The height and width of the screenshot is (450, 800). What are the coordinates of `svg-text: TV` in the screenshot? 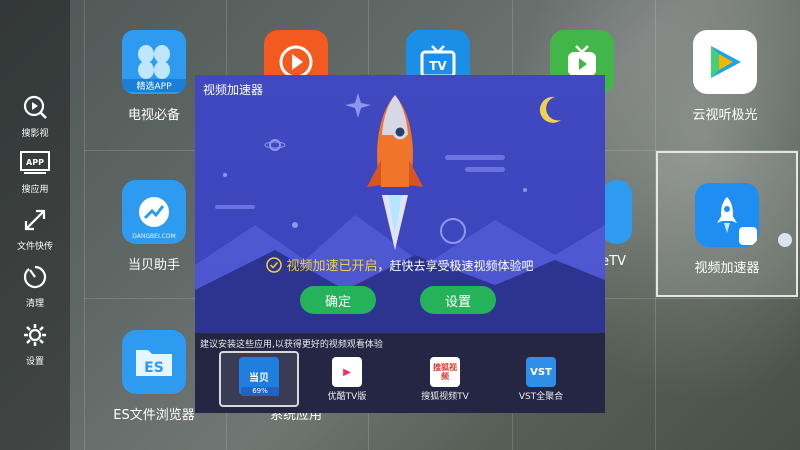 It's located at (438, 66).